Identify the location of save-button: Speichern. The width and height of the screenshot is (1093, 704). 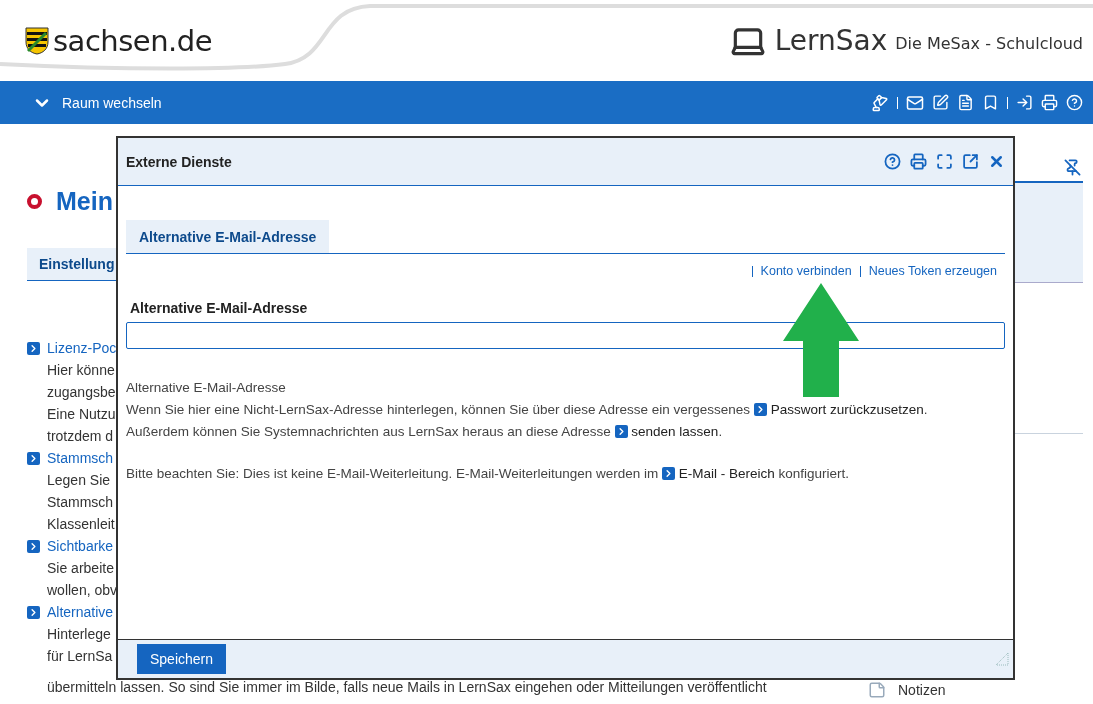
(182, 659).